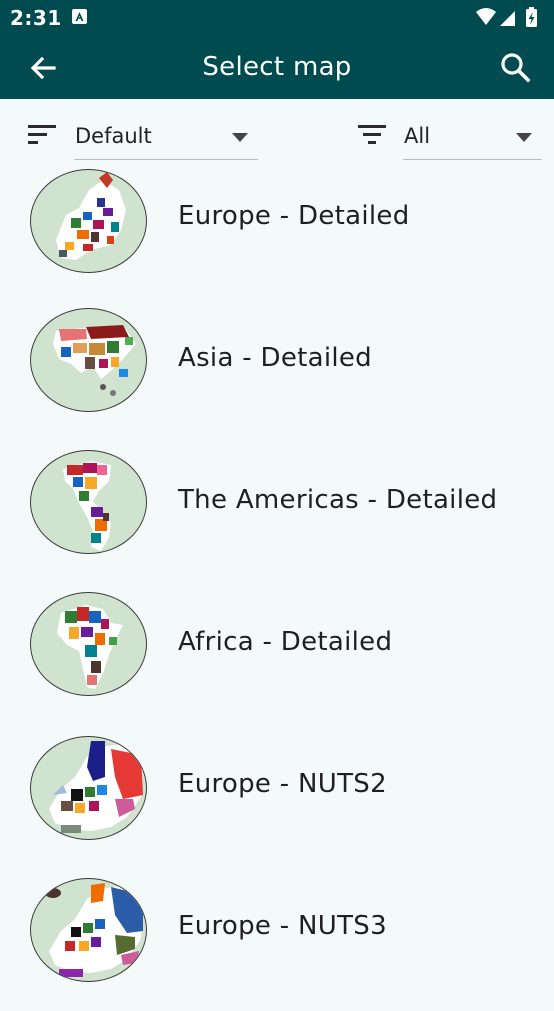 This screenshot has height=1011, width=554. What do you see at coordinates (88, 788) in the screenshot?
I see `europe-nuts2-map-thumbnail` at bounding box center [88, 788].